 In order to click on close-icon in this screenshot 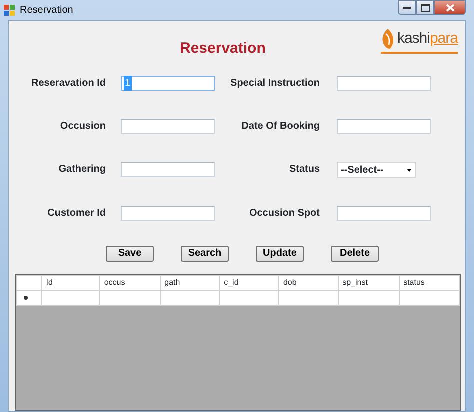, I will do `click(450, 8)`.